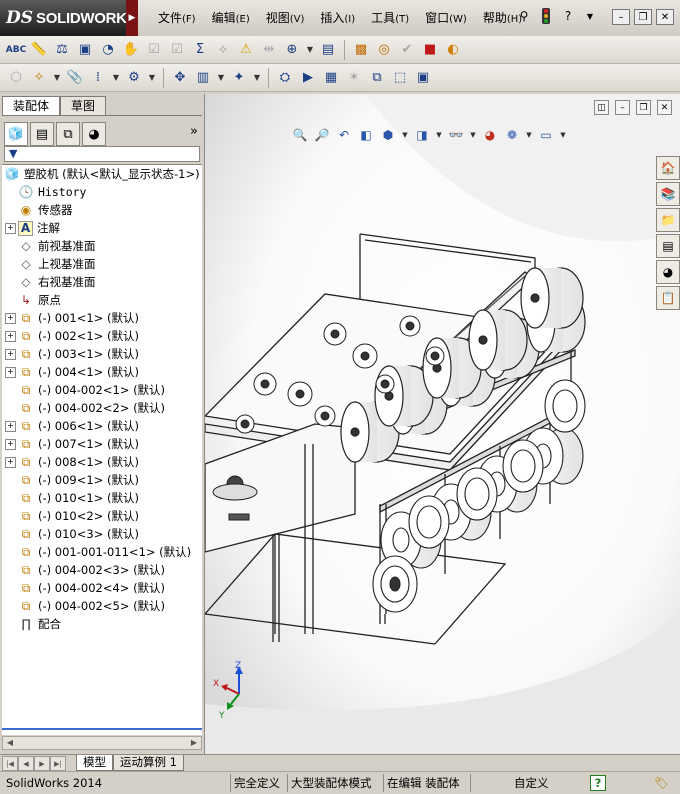 The width and height of the screenshot is (680, 794). Describe the element at coordinates (661, 783) in the screenshot. I see `status-tag-icon: 🏷` at that location.